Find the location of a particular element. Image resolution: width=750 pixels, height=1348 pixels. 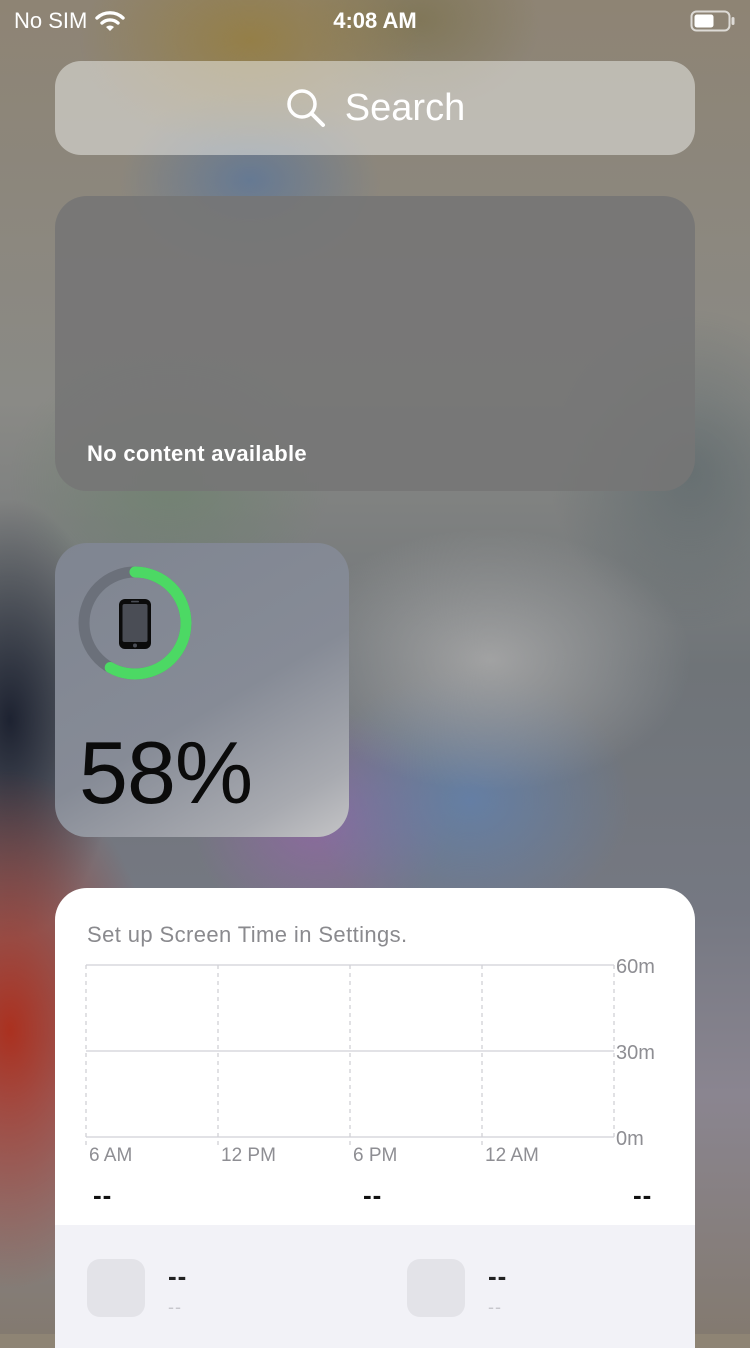

battery-widget: 58% is located at coordinates (202, 690).